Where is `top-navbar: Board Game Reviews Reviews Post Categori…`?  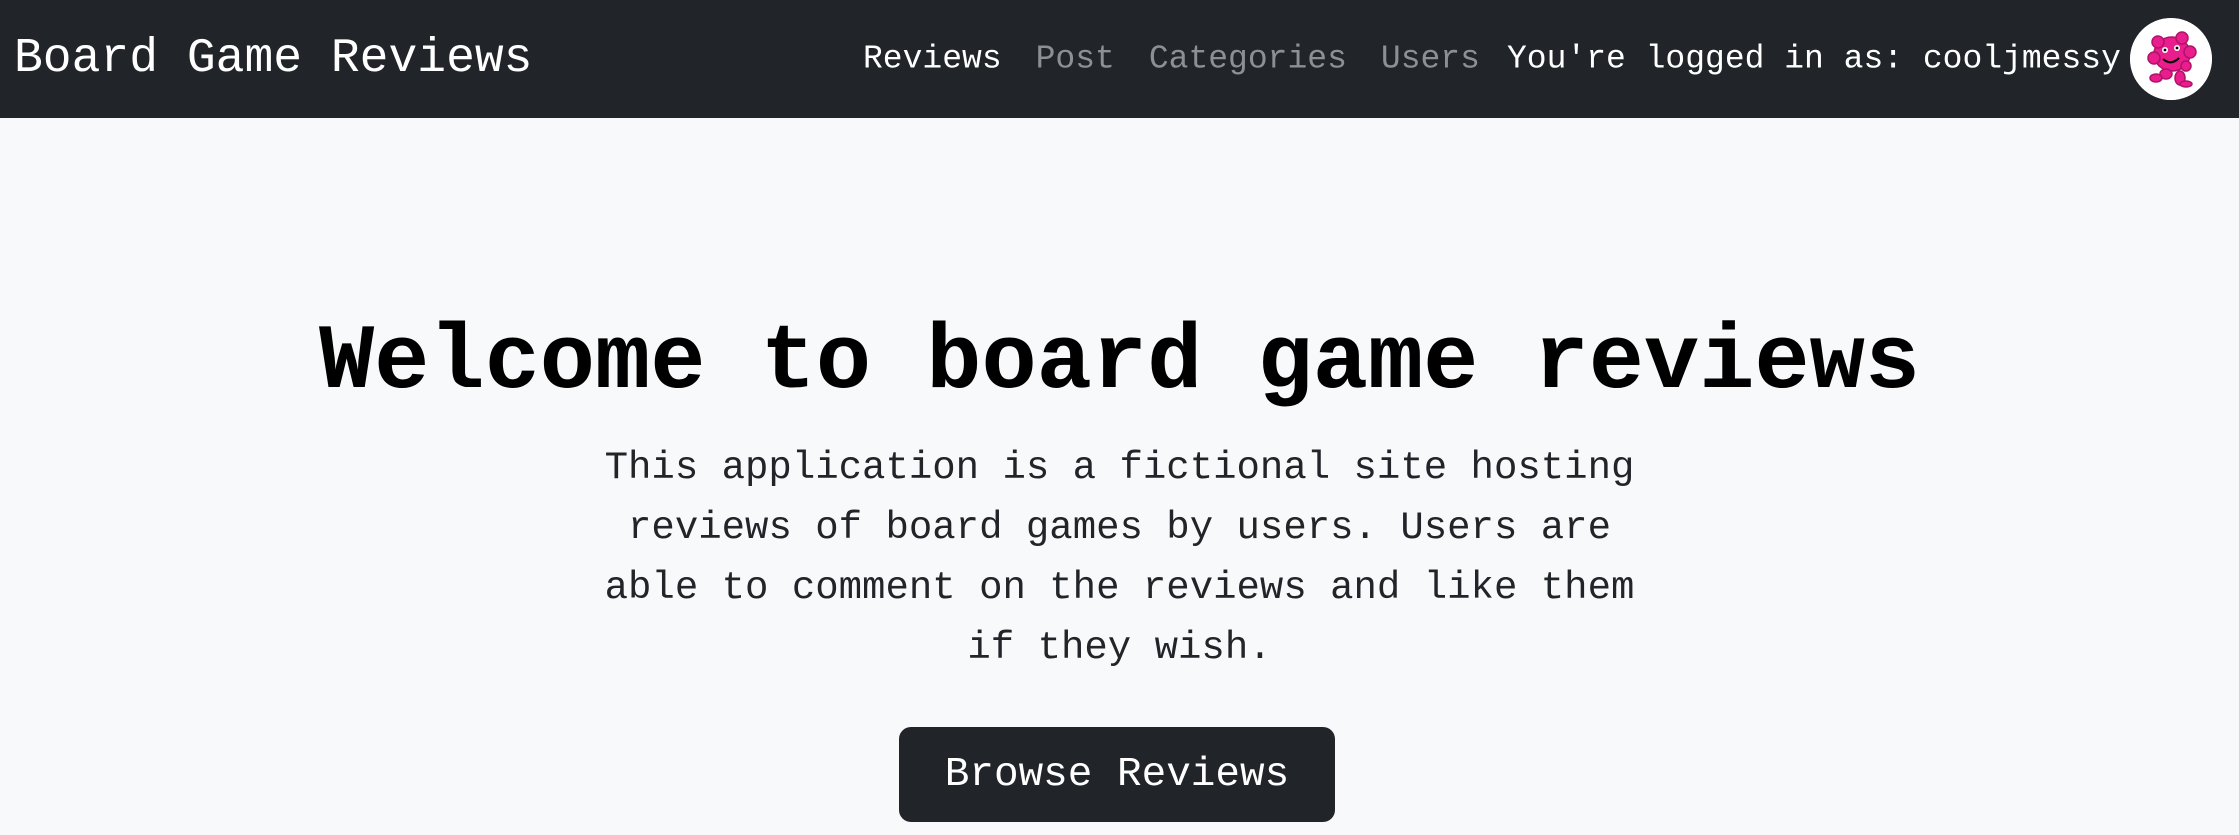 top-navbar: Board Game Reviews Reviews Post Categori… is located at coordinates (1119, 59).